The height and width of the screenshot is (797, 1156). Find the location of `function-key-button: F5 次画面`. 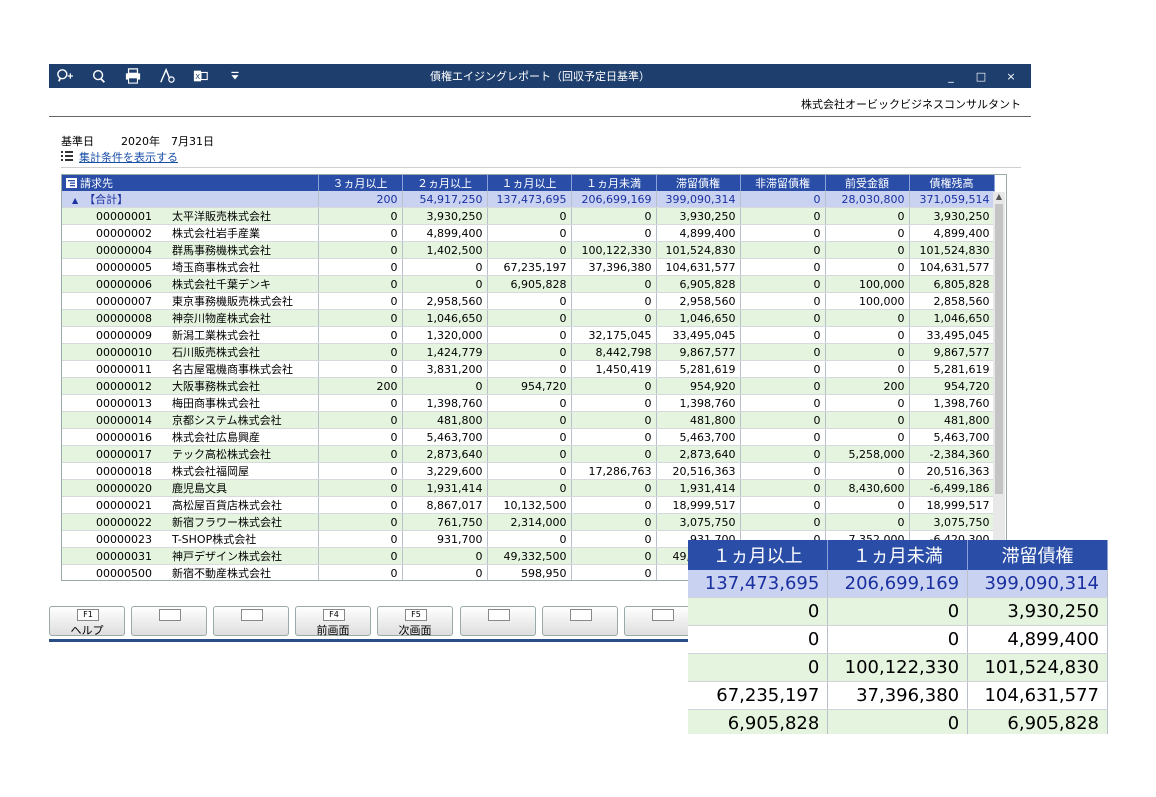

function-key-button: F5 次画面 is located at coordinates (415, 621).